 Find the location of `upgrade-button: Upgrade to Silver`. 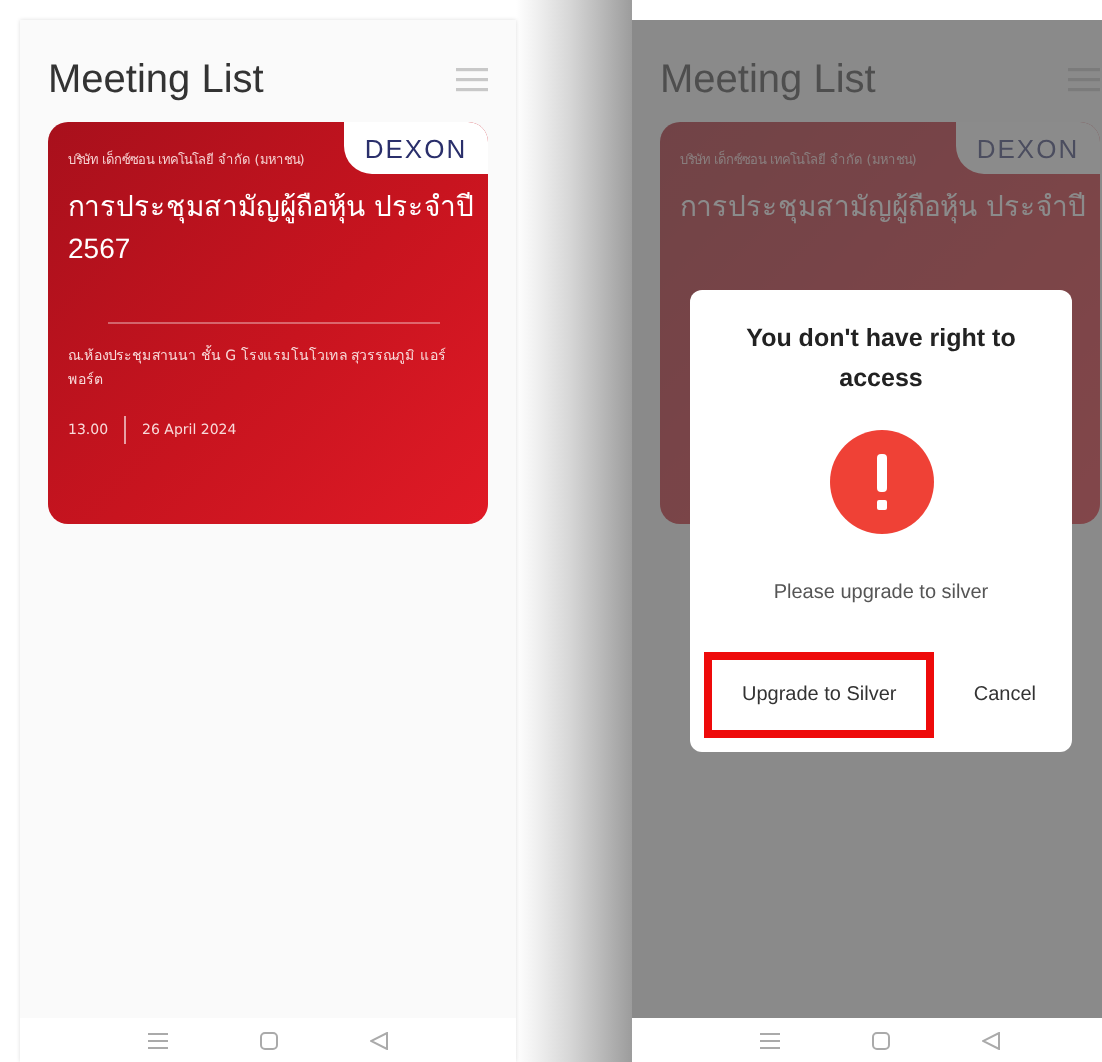

upgrade-button: Upgrade to Silver is located at coordinates (819, 695).